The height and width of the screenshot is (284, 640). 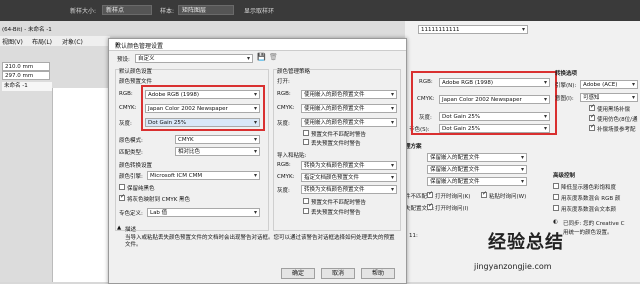 I want to click on policy-group-title: 颜色管理策略, so click(x=294, y=71).